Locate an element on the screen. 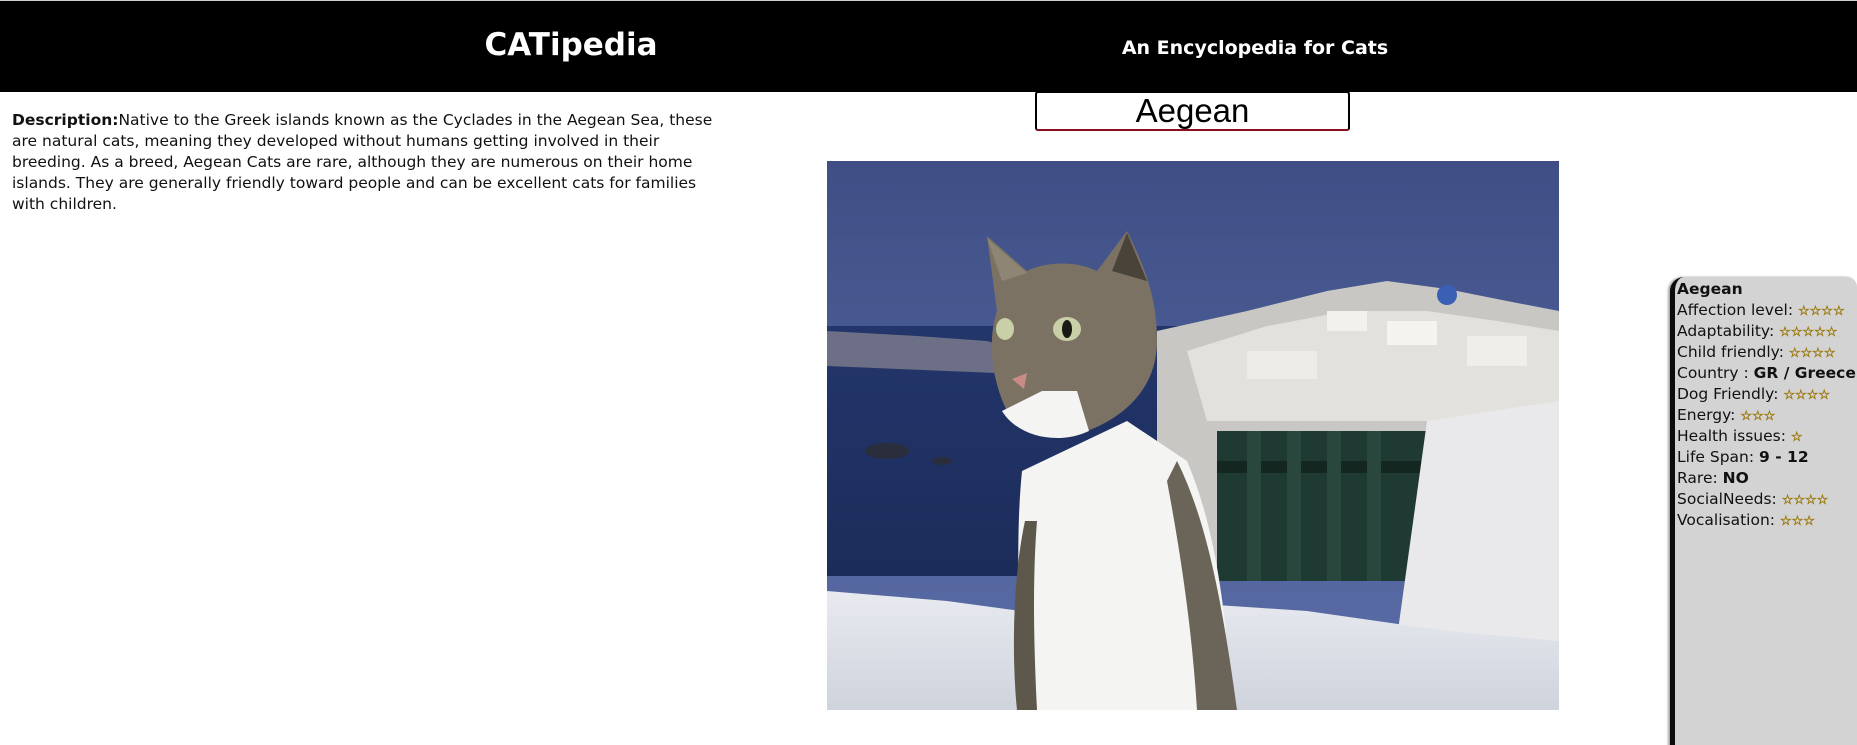 This screenshot has width=1857, height=745. energy-stars-icon: ☆☆☆ is located at coordinates (1758, 417).